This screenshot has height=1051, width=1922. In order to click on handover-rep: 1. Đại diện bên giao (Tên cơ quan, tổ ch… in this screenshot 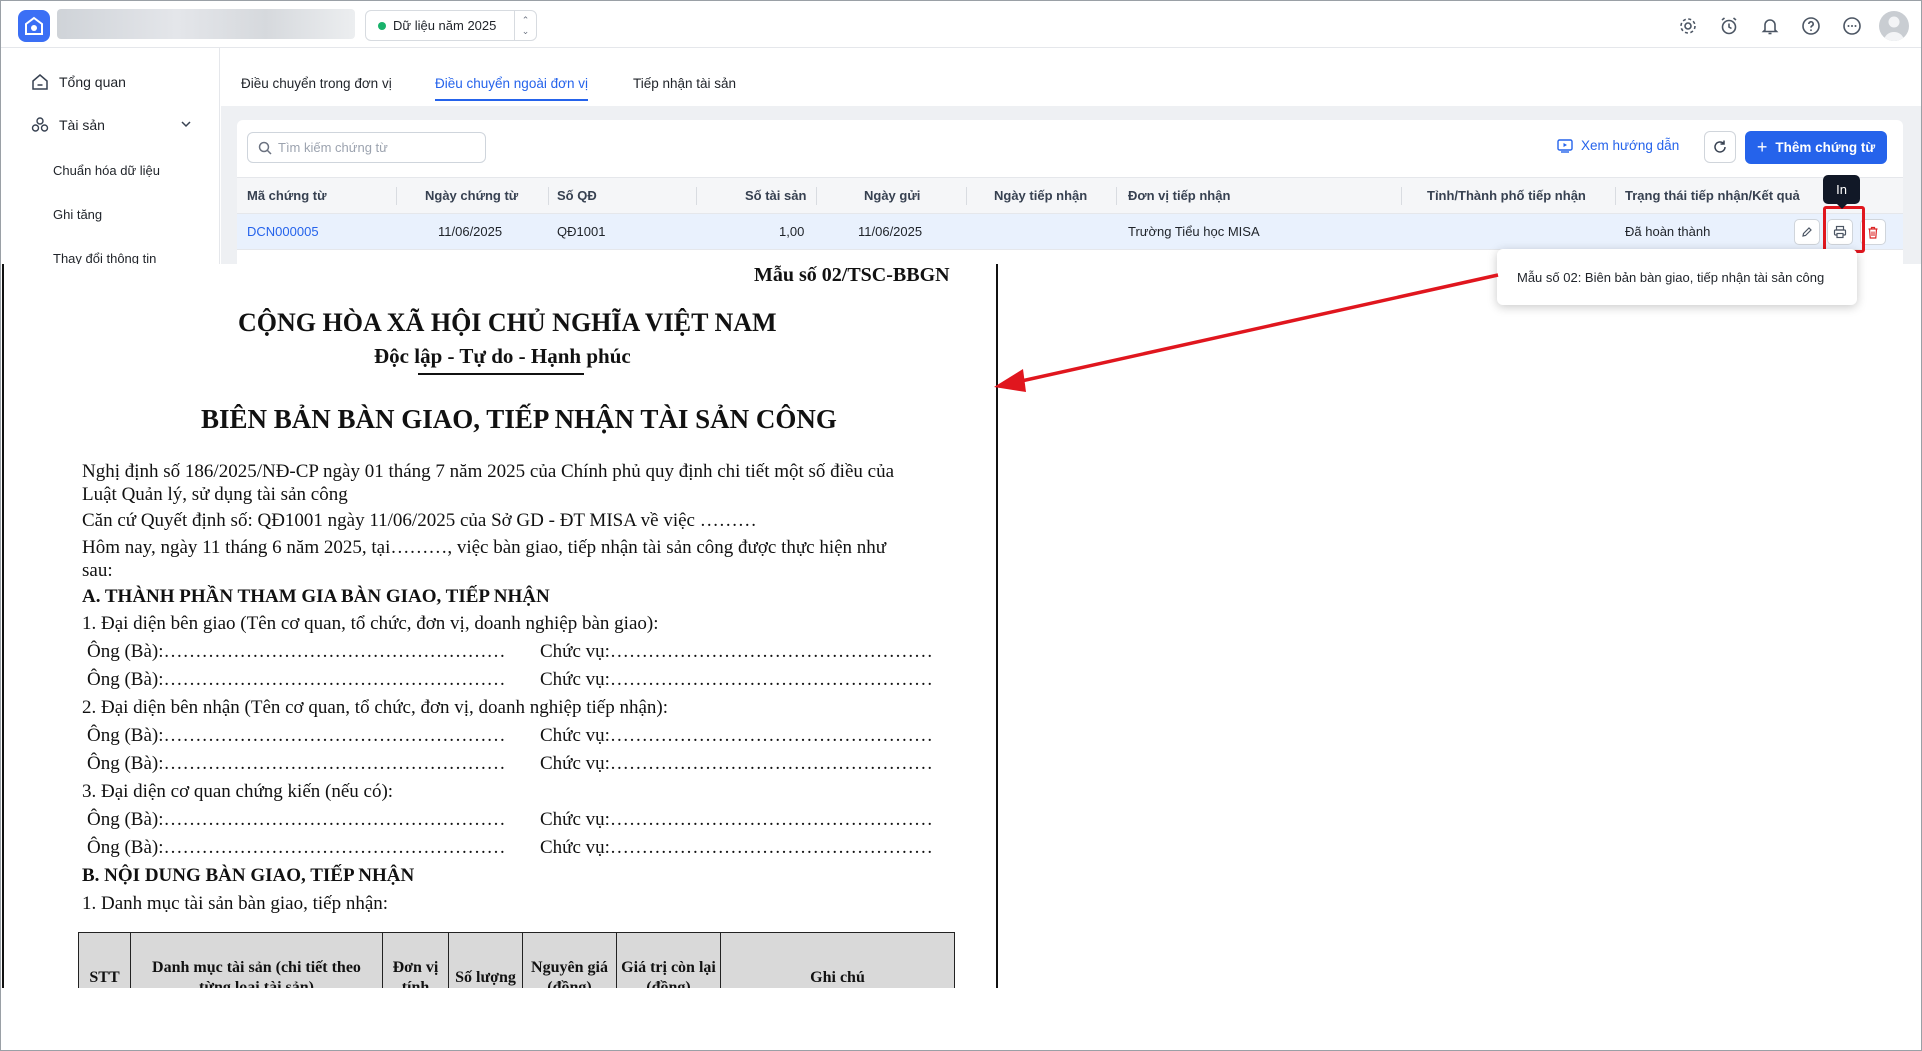, I will do `click(370, 623)`.